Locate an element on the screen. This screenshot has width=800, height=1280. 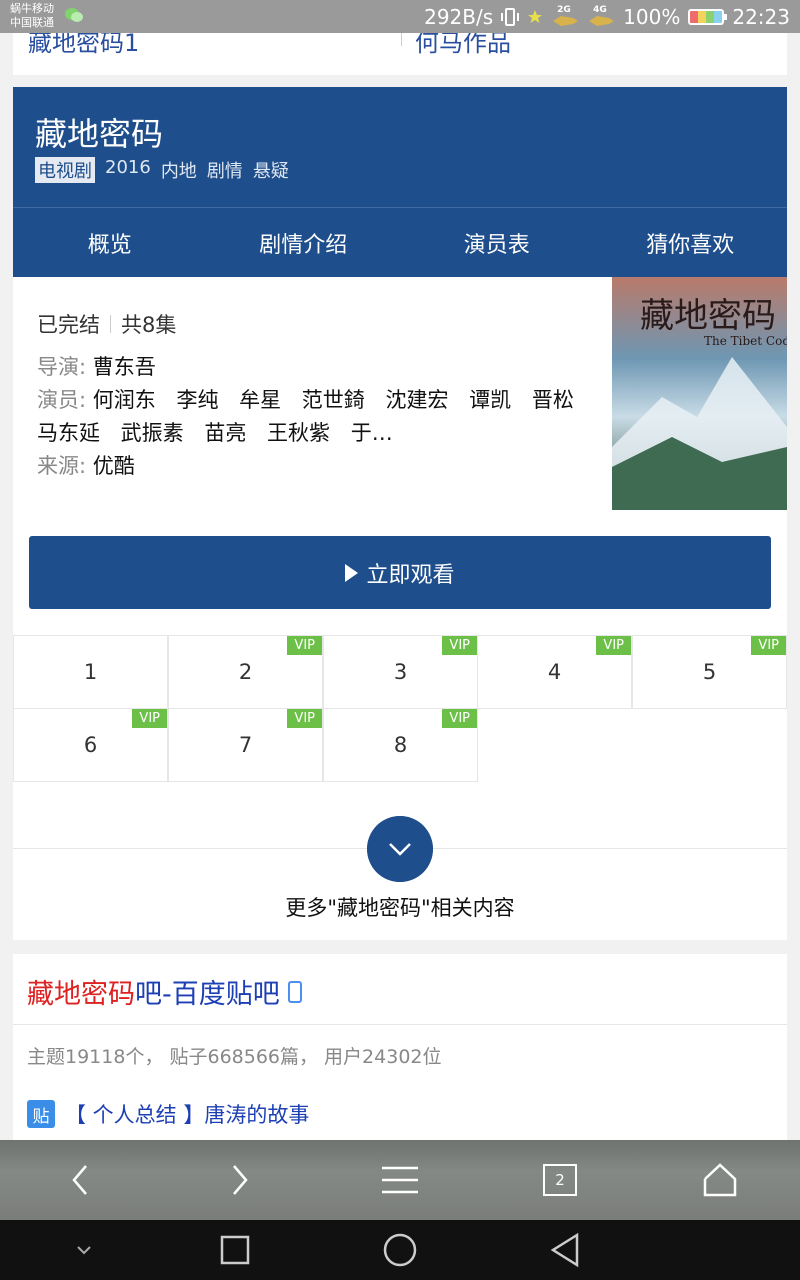
tab-cast: 演员表 is located at coordinates (497, 242).